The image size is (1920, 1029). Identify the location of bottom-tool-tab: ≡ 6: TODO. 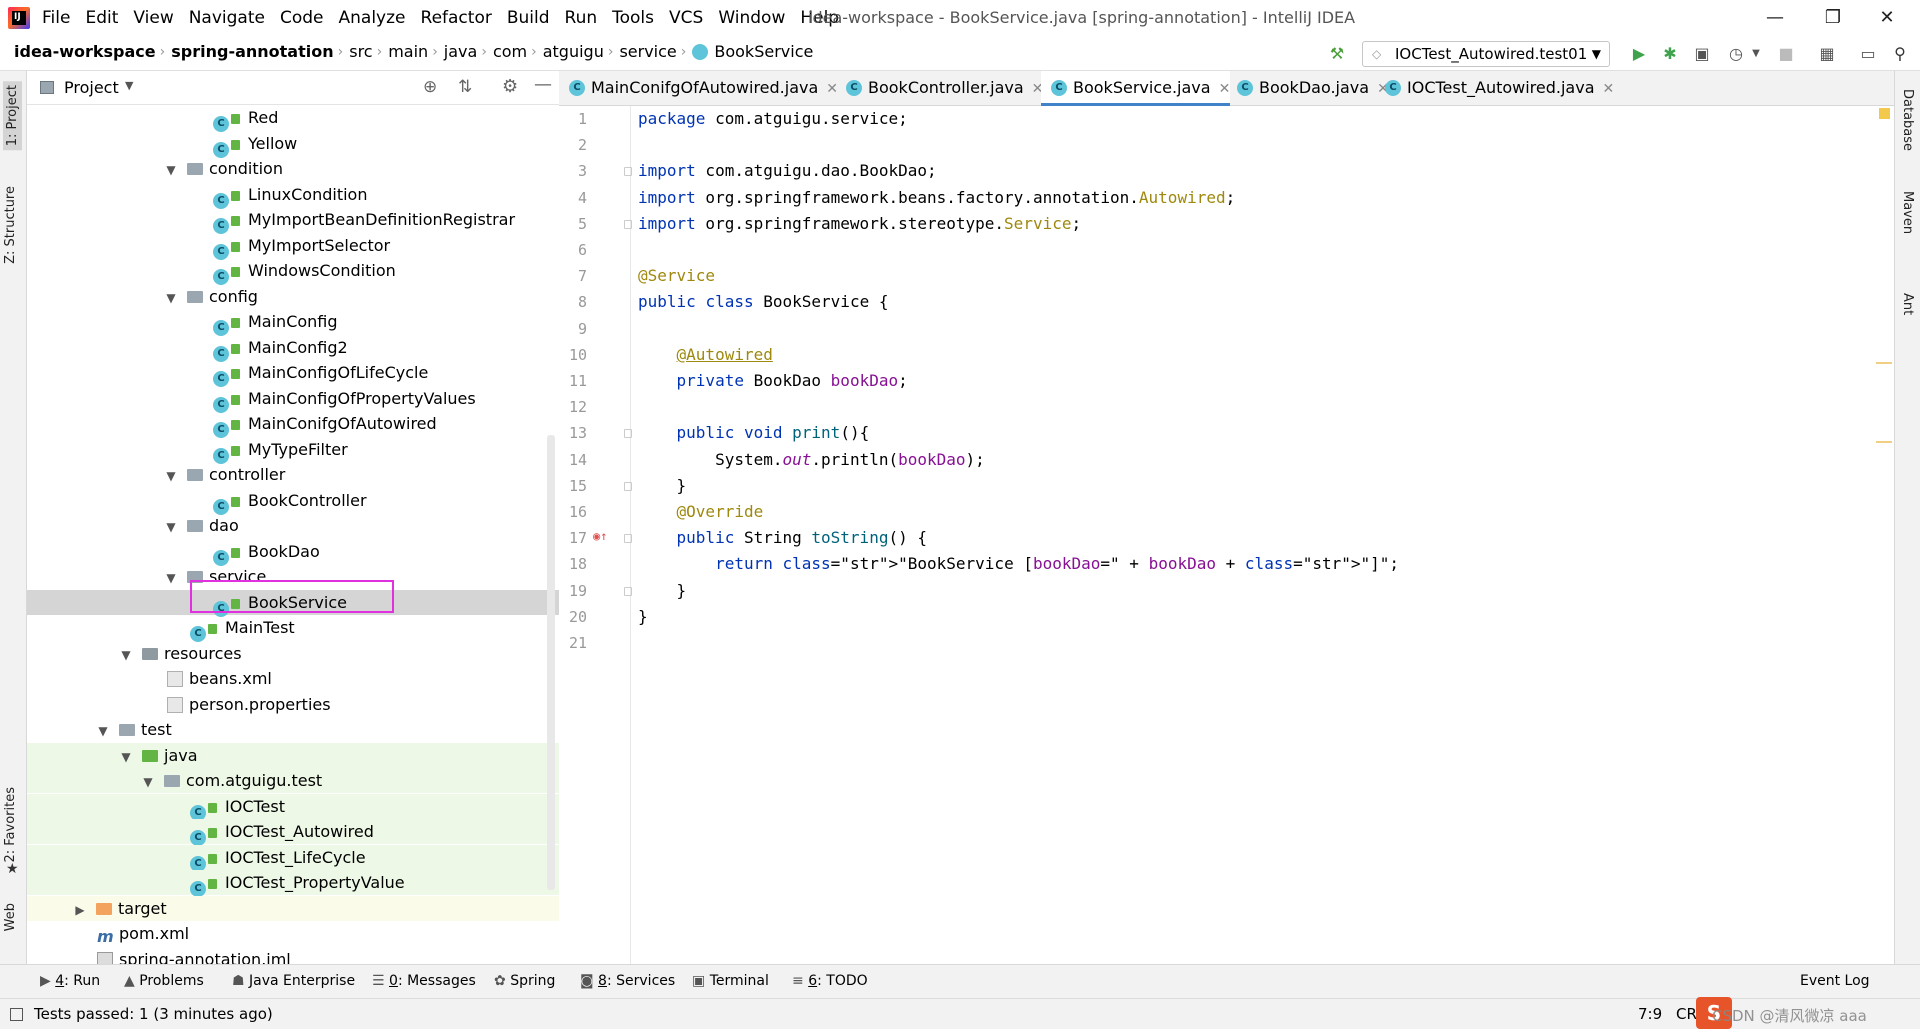
(830, 981).